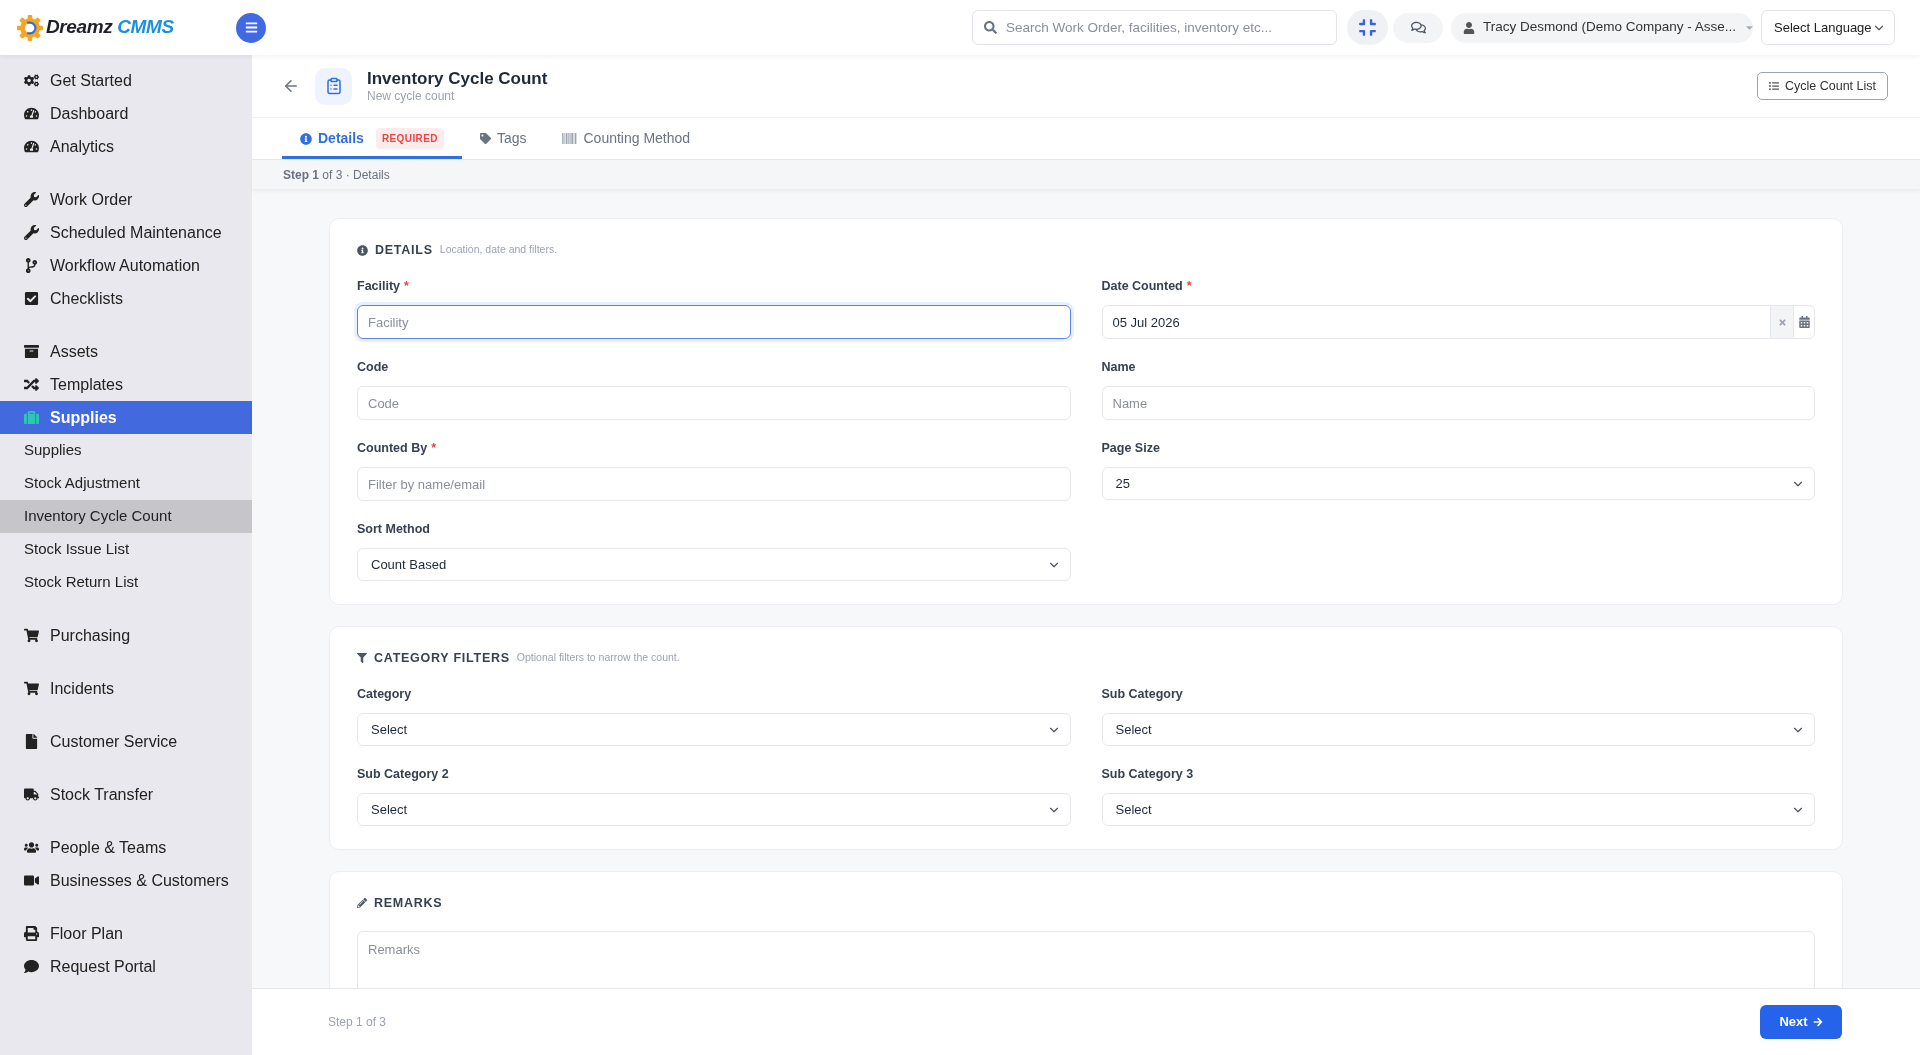  Describe the element at coordinates (126, 384) in the screenshot. I see `sidebar-item: Templates` at that location.